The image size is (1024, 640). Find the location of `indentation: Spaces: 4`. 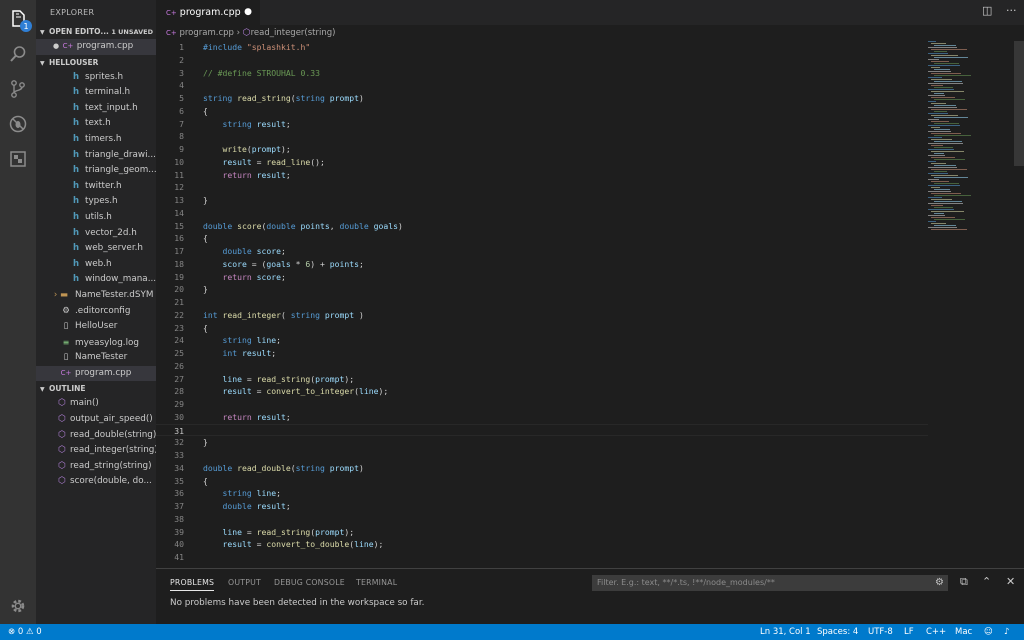

indentation: Spaces: 4 is located at coordinates (837, 632).